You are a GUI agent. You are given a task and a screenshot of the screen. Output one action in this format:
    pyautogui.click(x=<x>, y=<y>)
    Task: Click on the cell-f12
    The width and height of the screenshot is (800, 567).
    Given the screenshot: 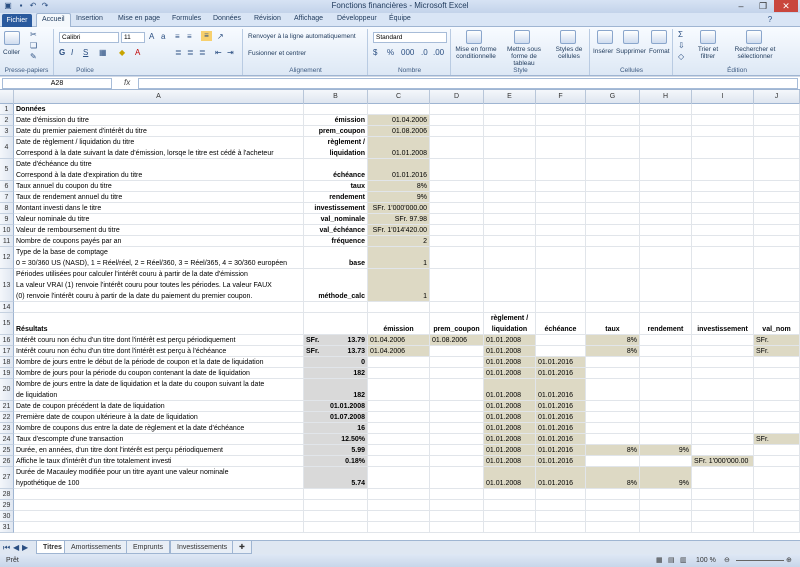 What is the action you would take?
    pyautogui.click(x=561, y=258)
    